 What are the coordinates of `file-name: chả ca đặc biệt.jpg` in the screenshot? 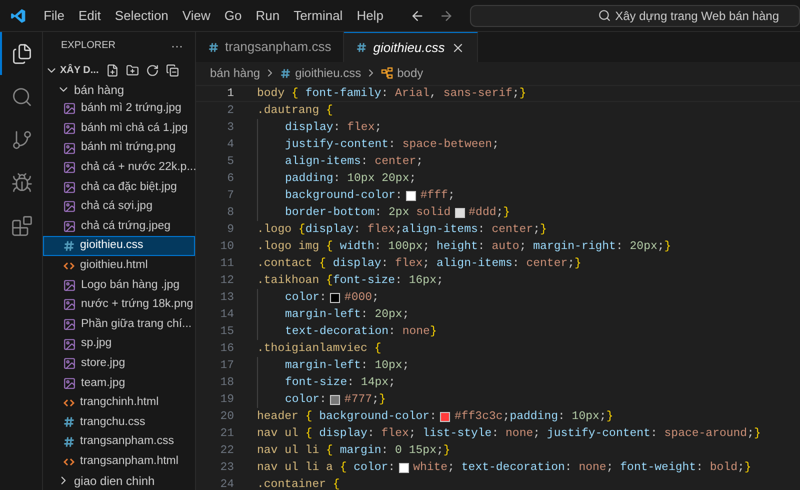 It's located at (129, 187).